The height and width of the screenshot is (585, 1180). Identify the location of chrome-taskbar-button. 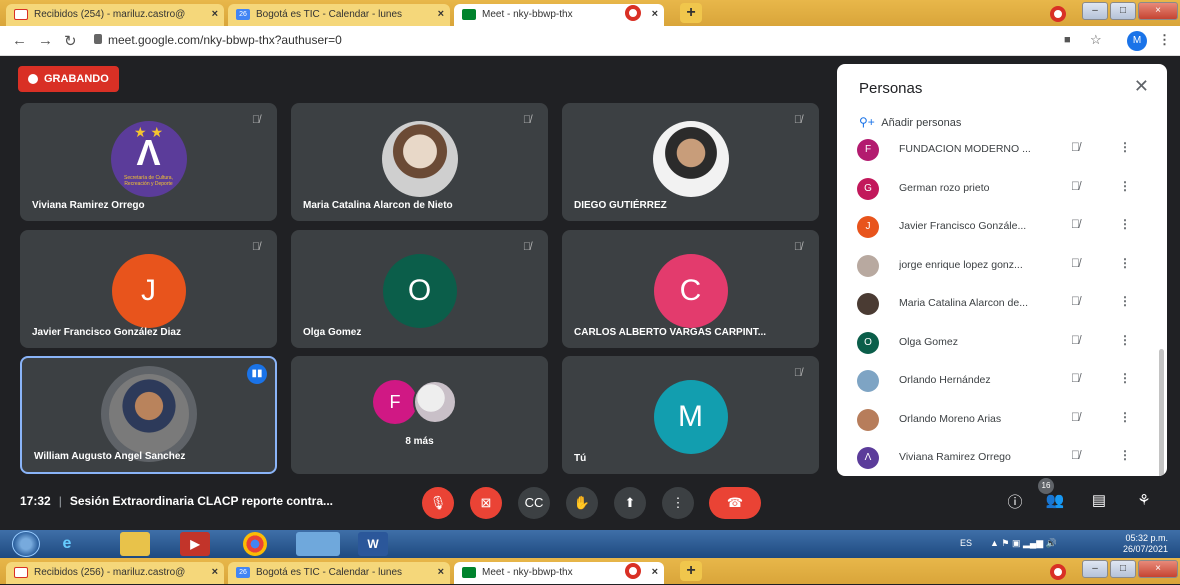
(318, 544).